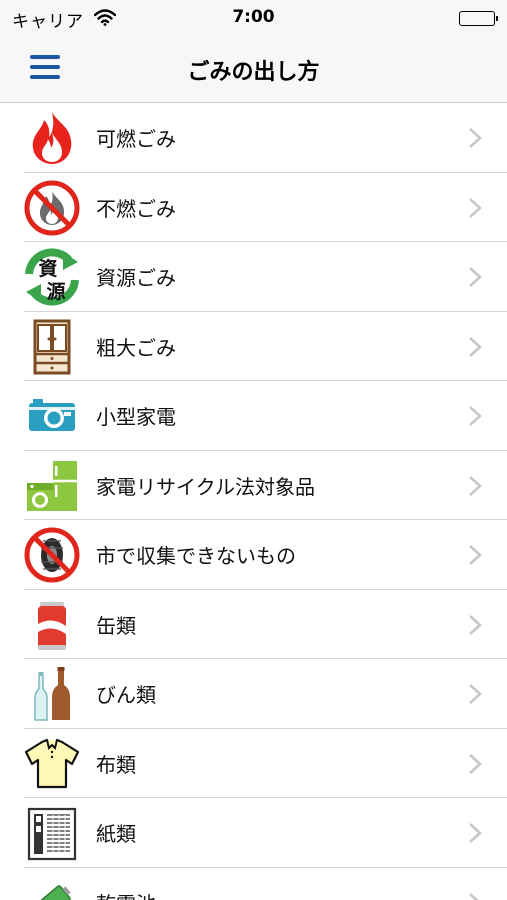 The height and width of the screenshot is (900, 507). I want to click on list-item-cans: 缶類, so click(253, 625).